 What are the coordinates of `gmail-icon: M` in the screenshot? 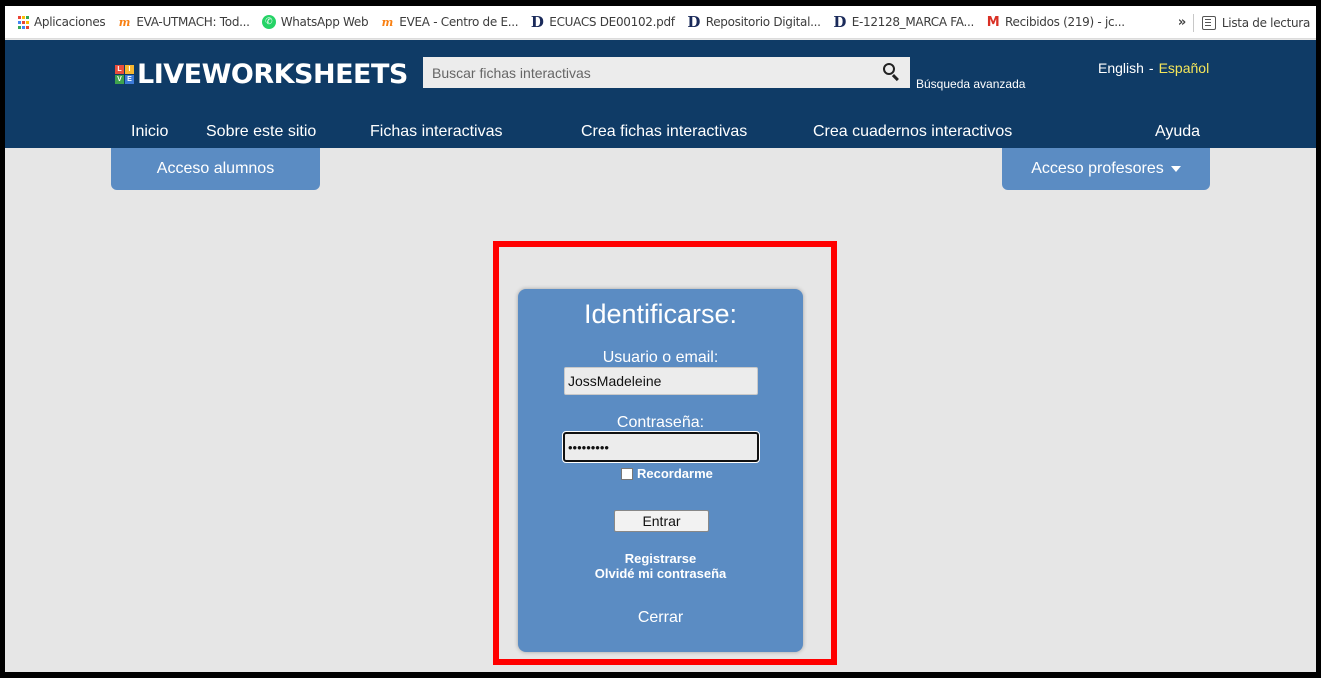 It's located at (993, 22).